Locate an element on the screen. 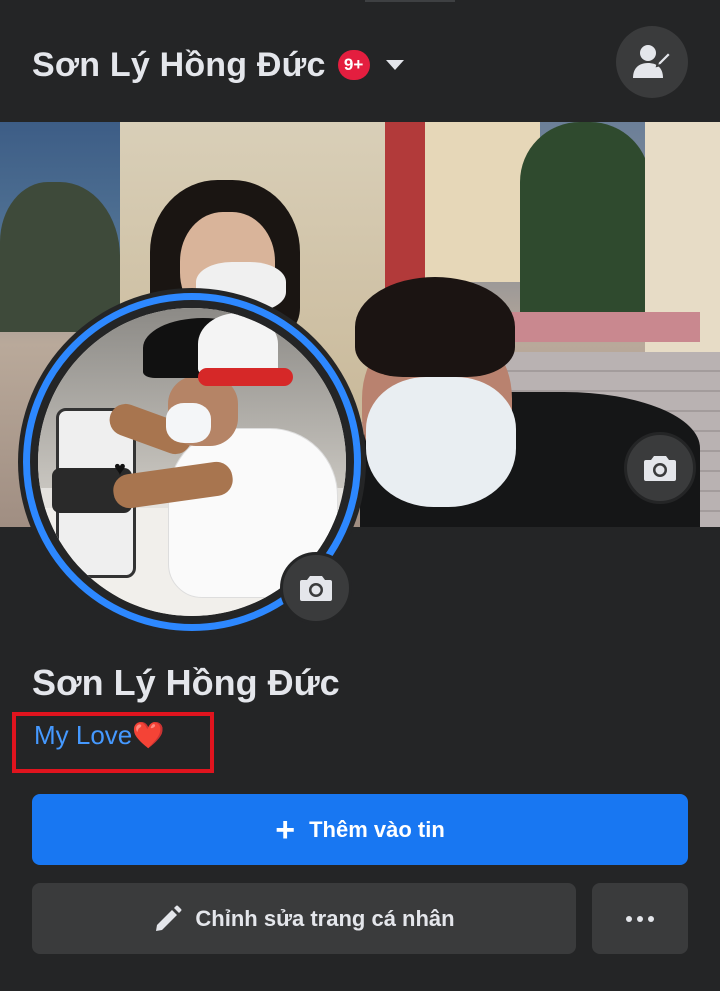 This screenshot has height=991, width=720. edit-profile-button: Chỉnh sửa trang cá nhân is located at coordinates (304, 918).